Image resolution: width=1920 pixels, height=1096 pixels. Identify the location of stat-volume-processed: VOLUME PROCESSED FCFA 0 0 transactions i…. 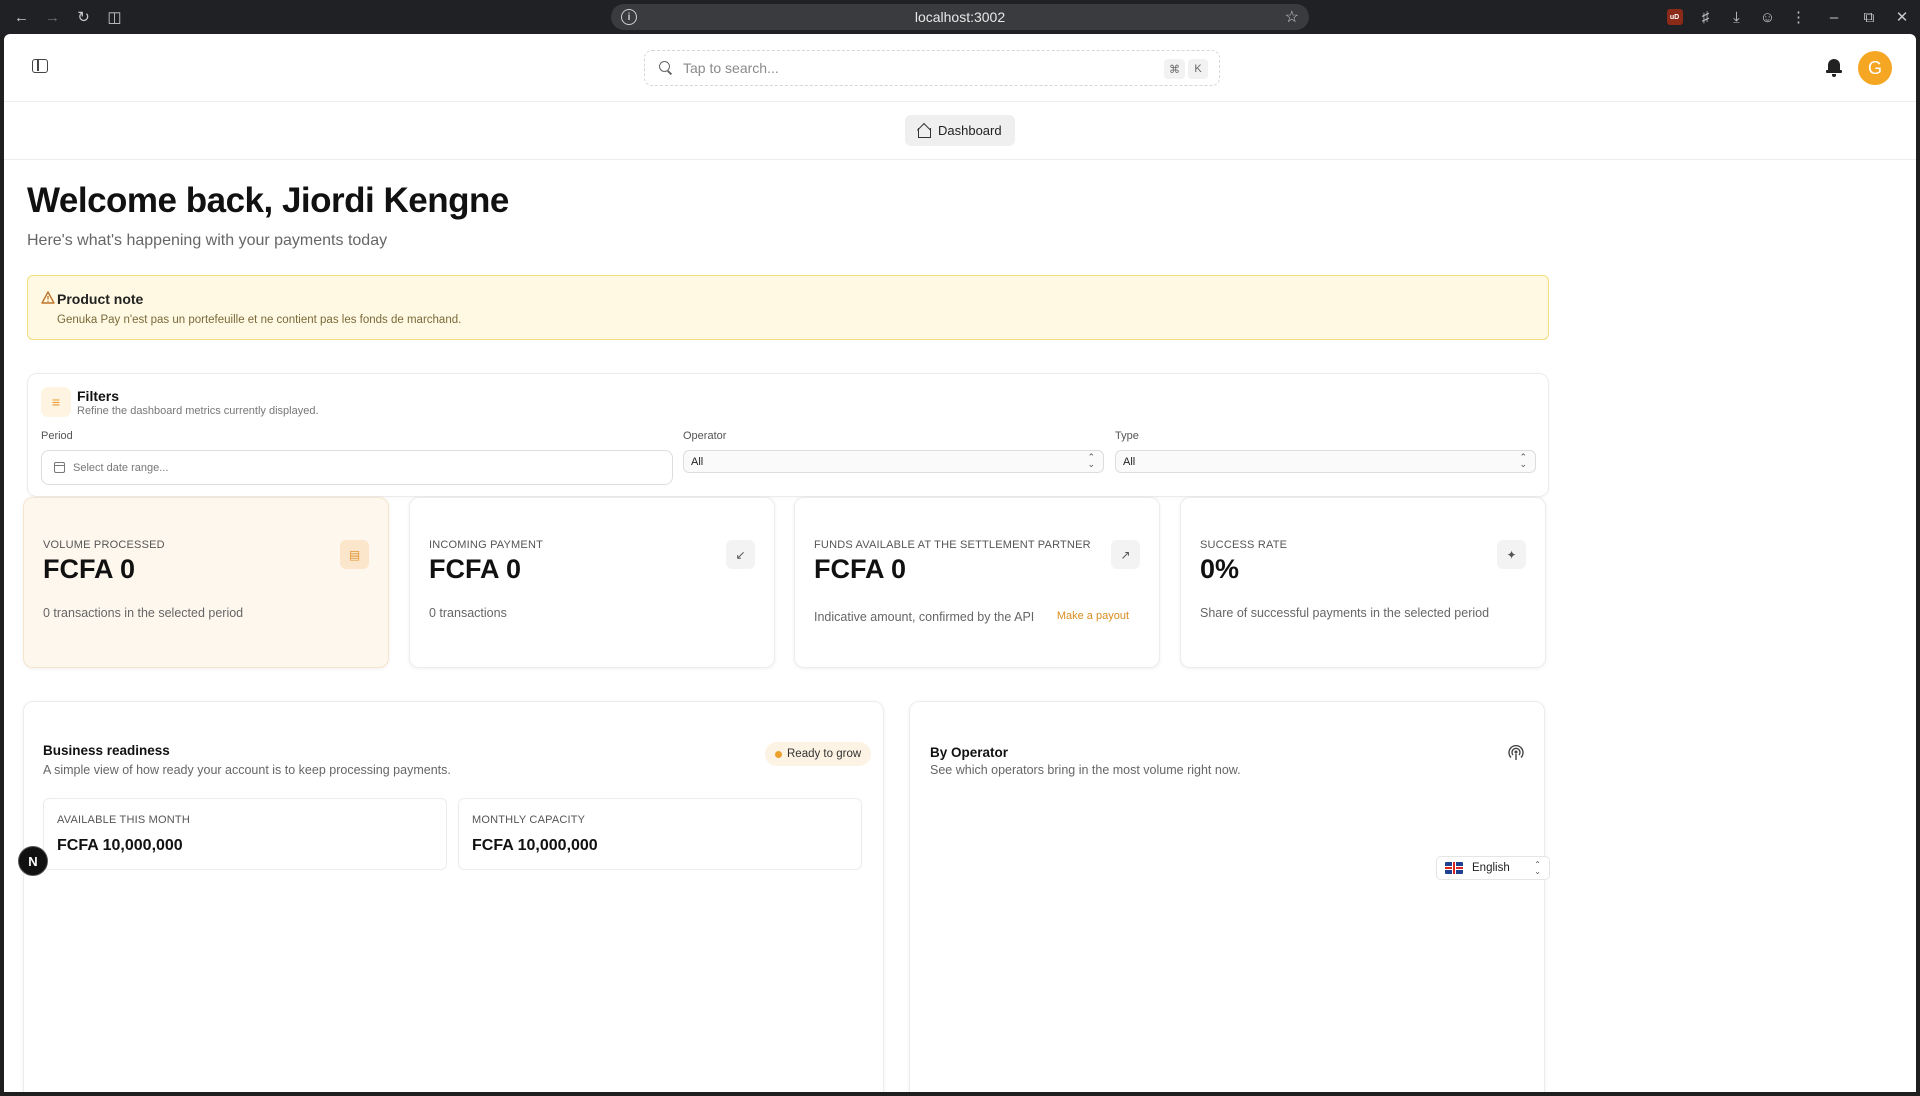
(206, 582).